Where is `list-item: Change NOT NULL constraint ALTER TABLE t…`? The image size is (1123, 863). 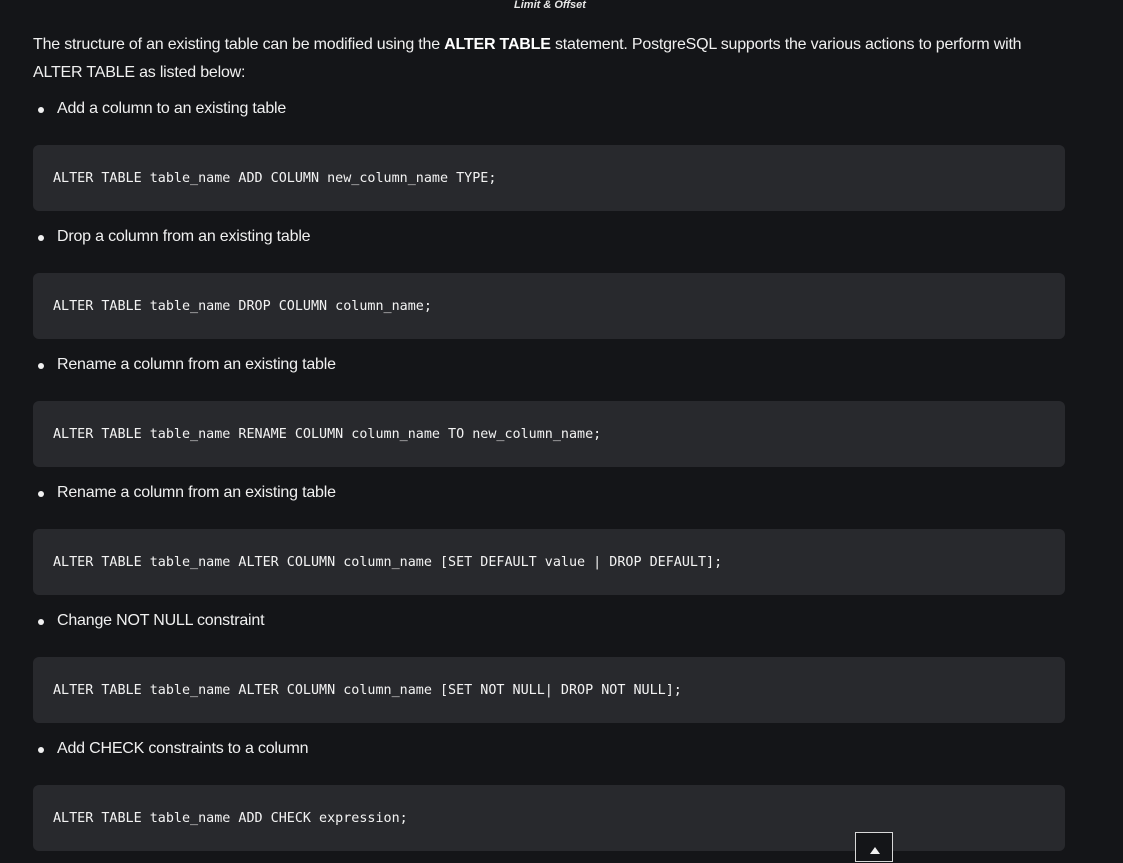
list-item: Change NOT NULL constraint ALTER TABLE t… is located at coordinates (549, 665).